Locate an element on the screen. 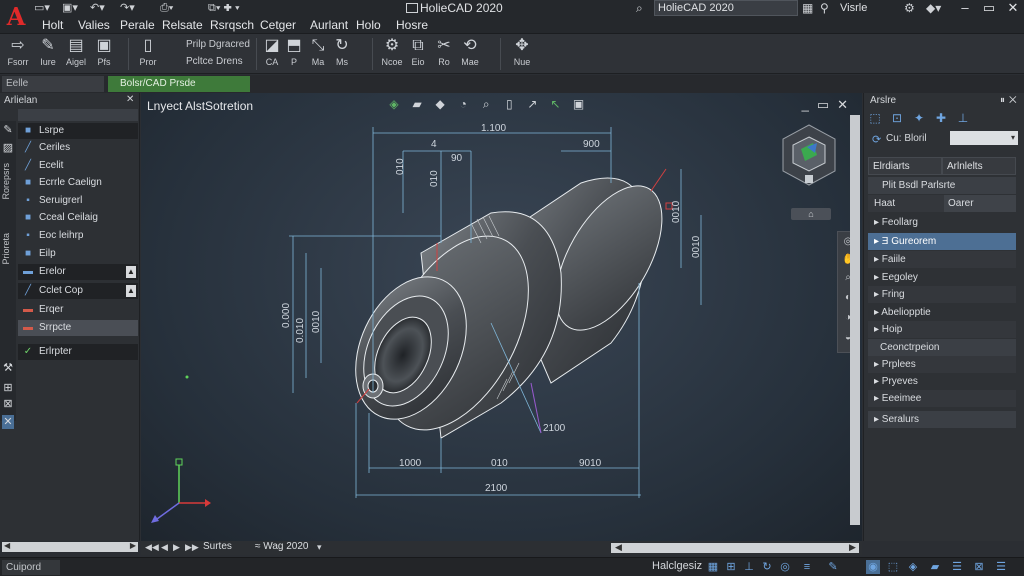  horizontal-scrollbar is located at coordinates (735, 548).